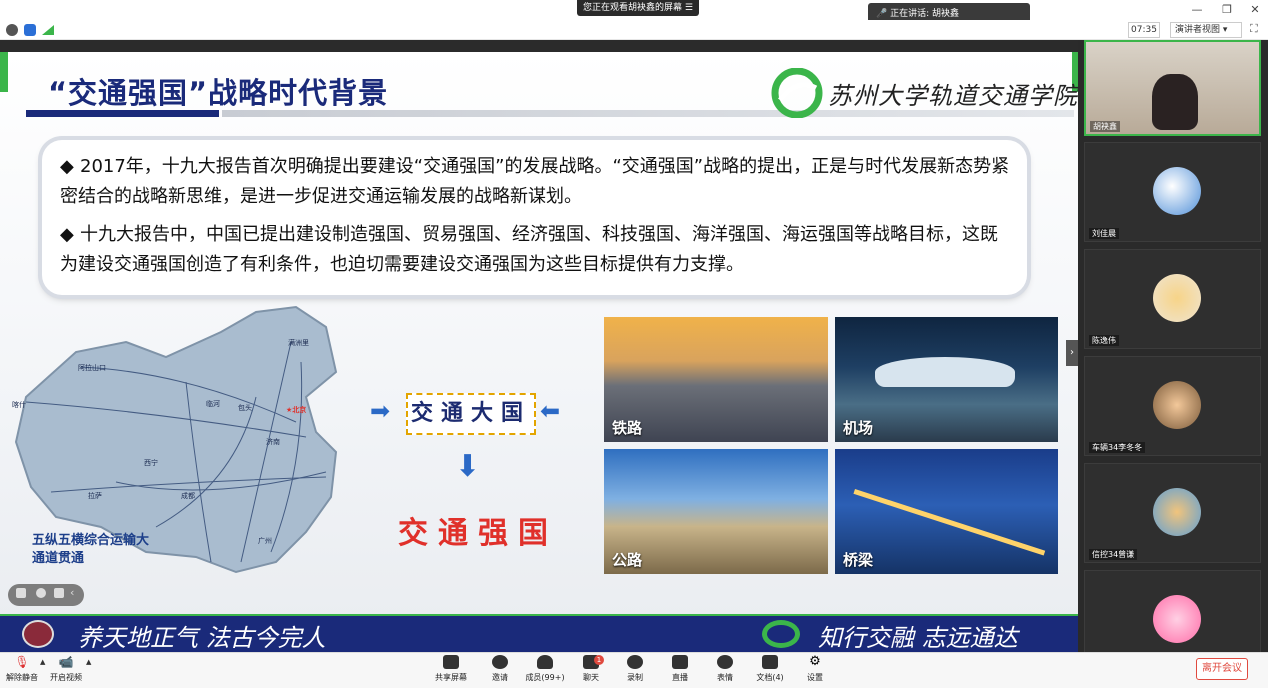 Image resolution: width=1268 pixels, height=688 pixels. What do you see at coordinates (202, 638) in the screenshot?
I see `slogan-left: 养天地正气 法古今完人` at bounding box center [202, 638].